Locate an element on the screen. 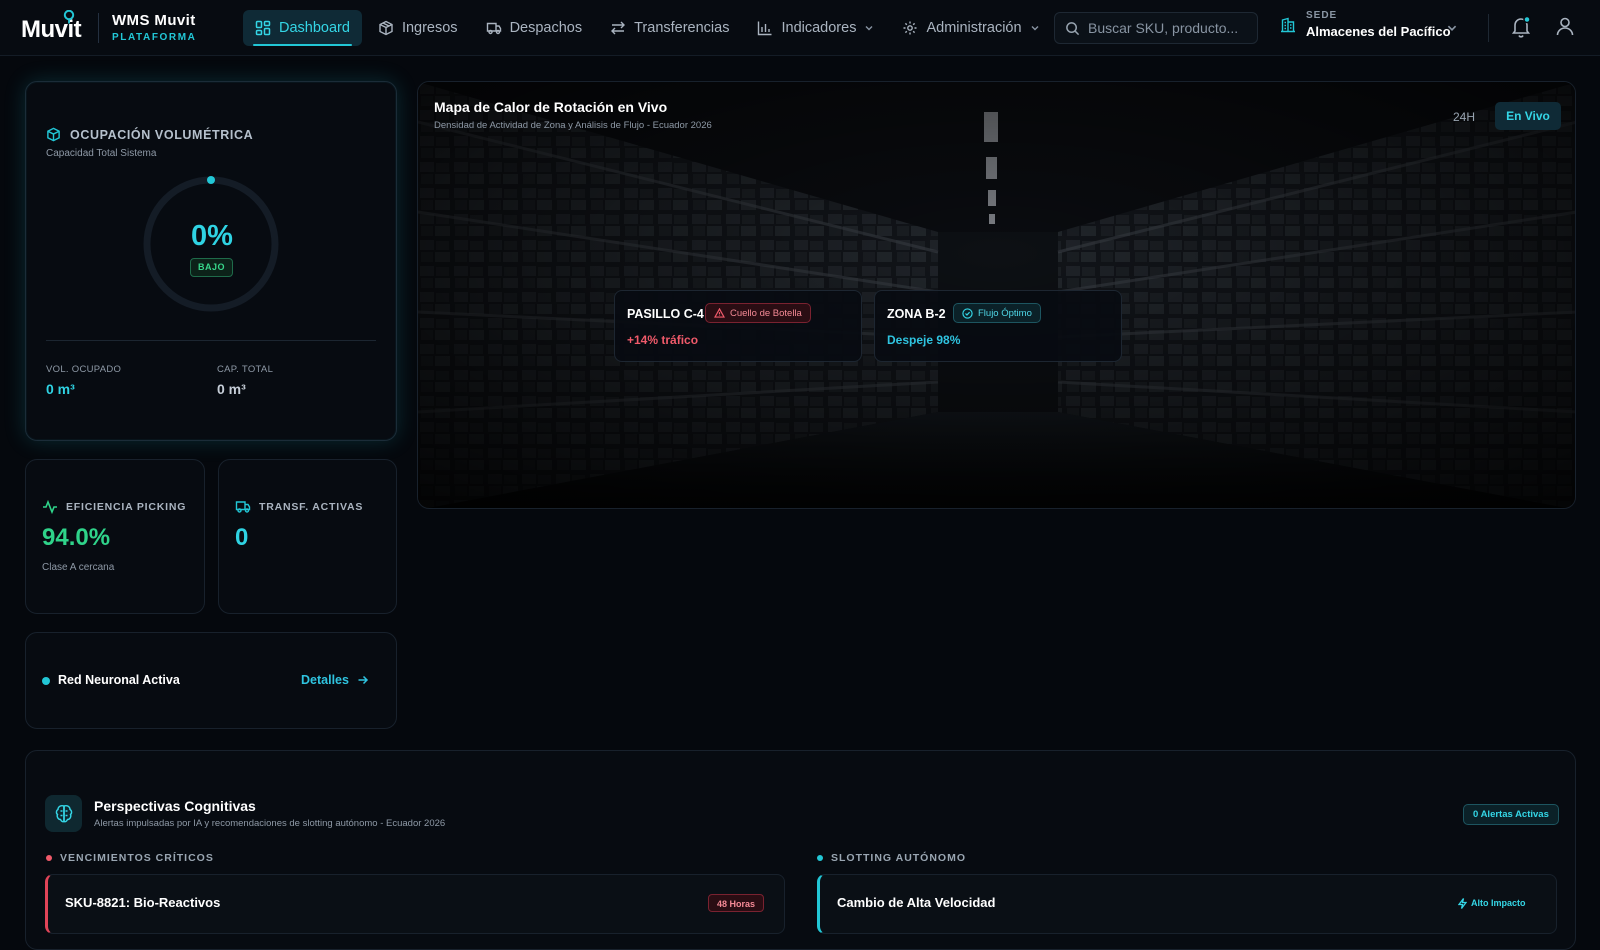 Image resolution: width=1600 pixels, height=950 pixels. brain-icon-container is located at coordinates (63, 813).